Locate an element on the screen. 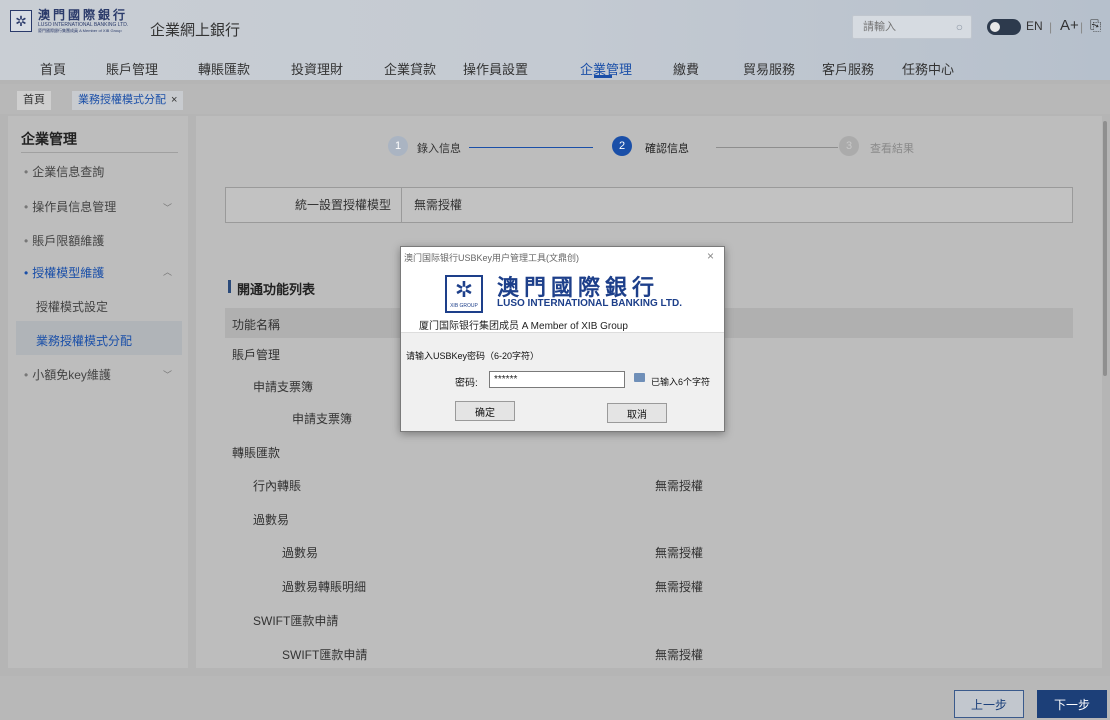 The image size is (1110, 720). font-size-button: A+ is located at coordinates (1069, 25).